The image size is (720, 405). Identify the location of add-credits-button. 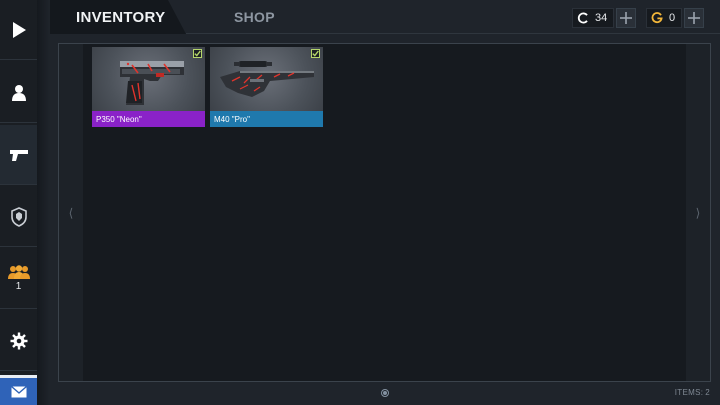
(626, 18).